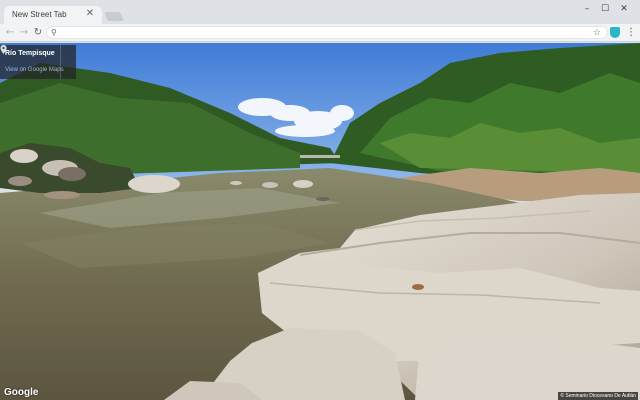 The image size is (640, 400). What do you see at coordinates (313, 33) in the screenshot?
I see `address-input` at bounding box center [313, 33].